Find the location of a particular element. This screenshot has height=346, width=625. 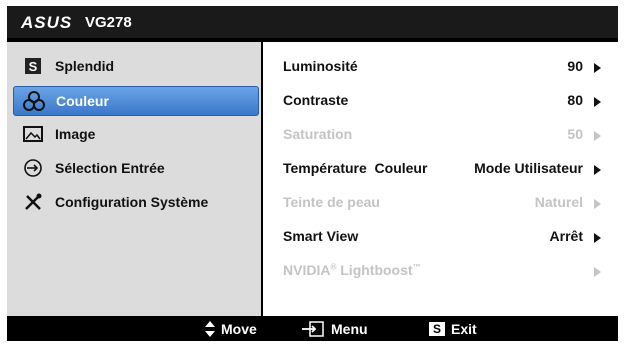

footer-bar: Move Menu S Exit is located at coordinates (312, 328).